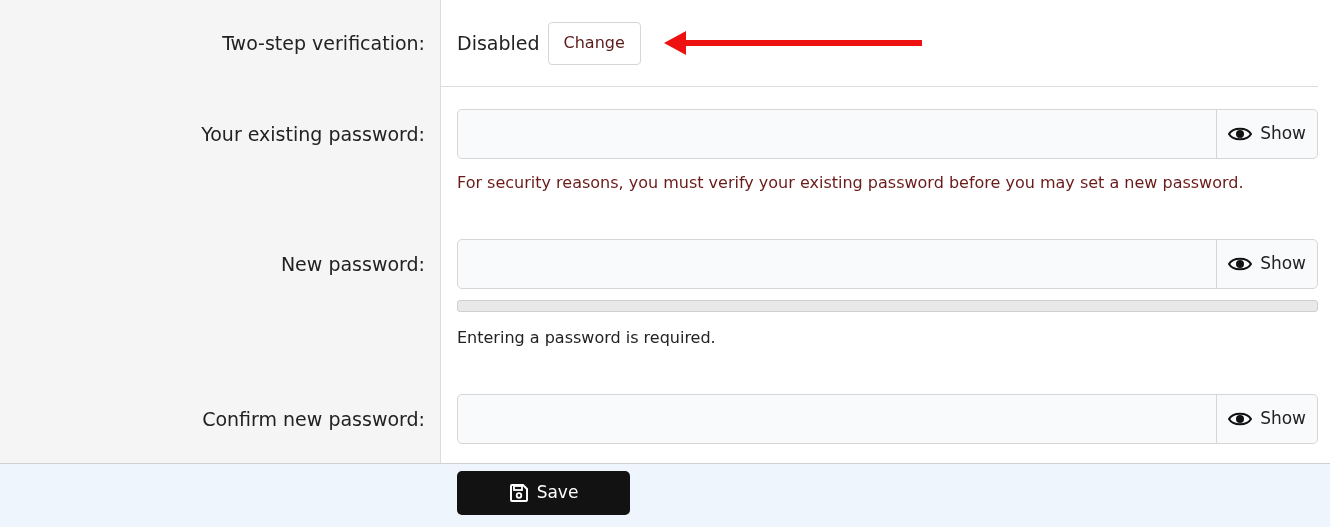 Image resolution: width=1330 pixels, height=527 pixels. I want to click on change-button: Change, so click(594, 43).